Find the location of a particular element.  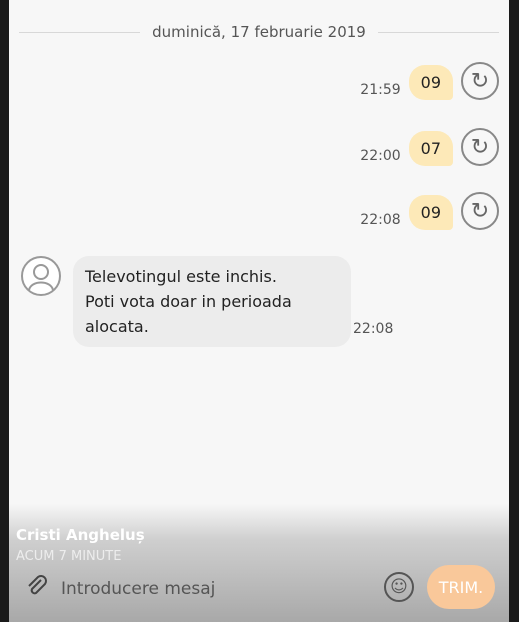

message-time: 21:59 is located at coordinates (380, 90).